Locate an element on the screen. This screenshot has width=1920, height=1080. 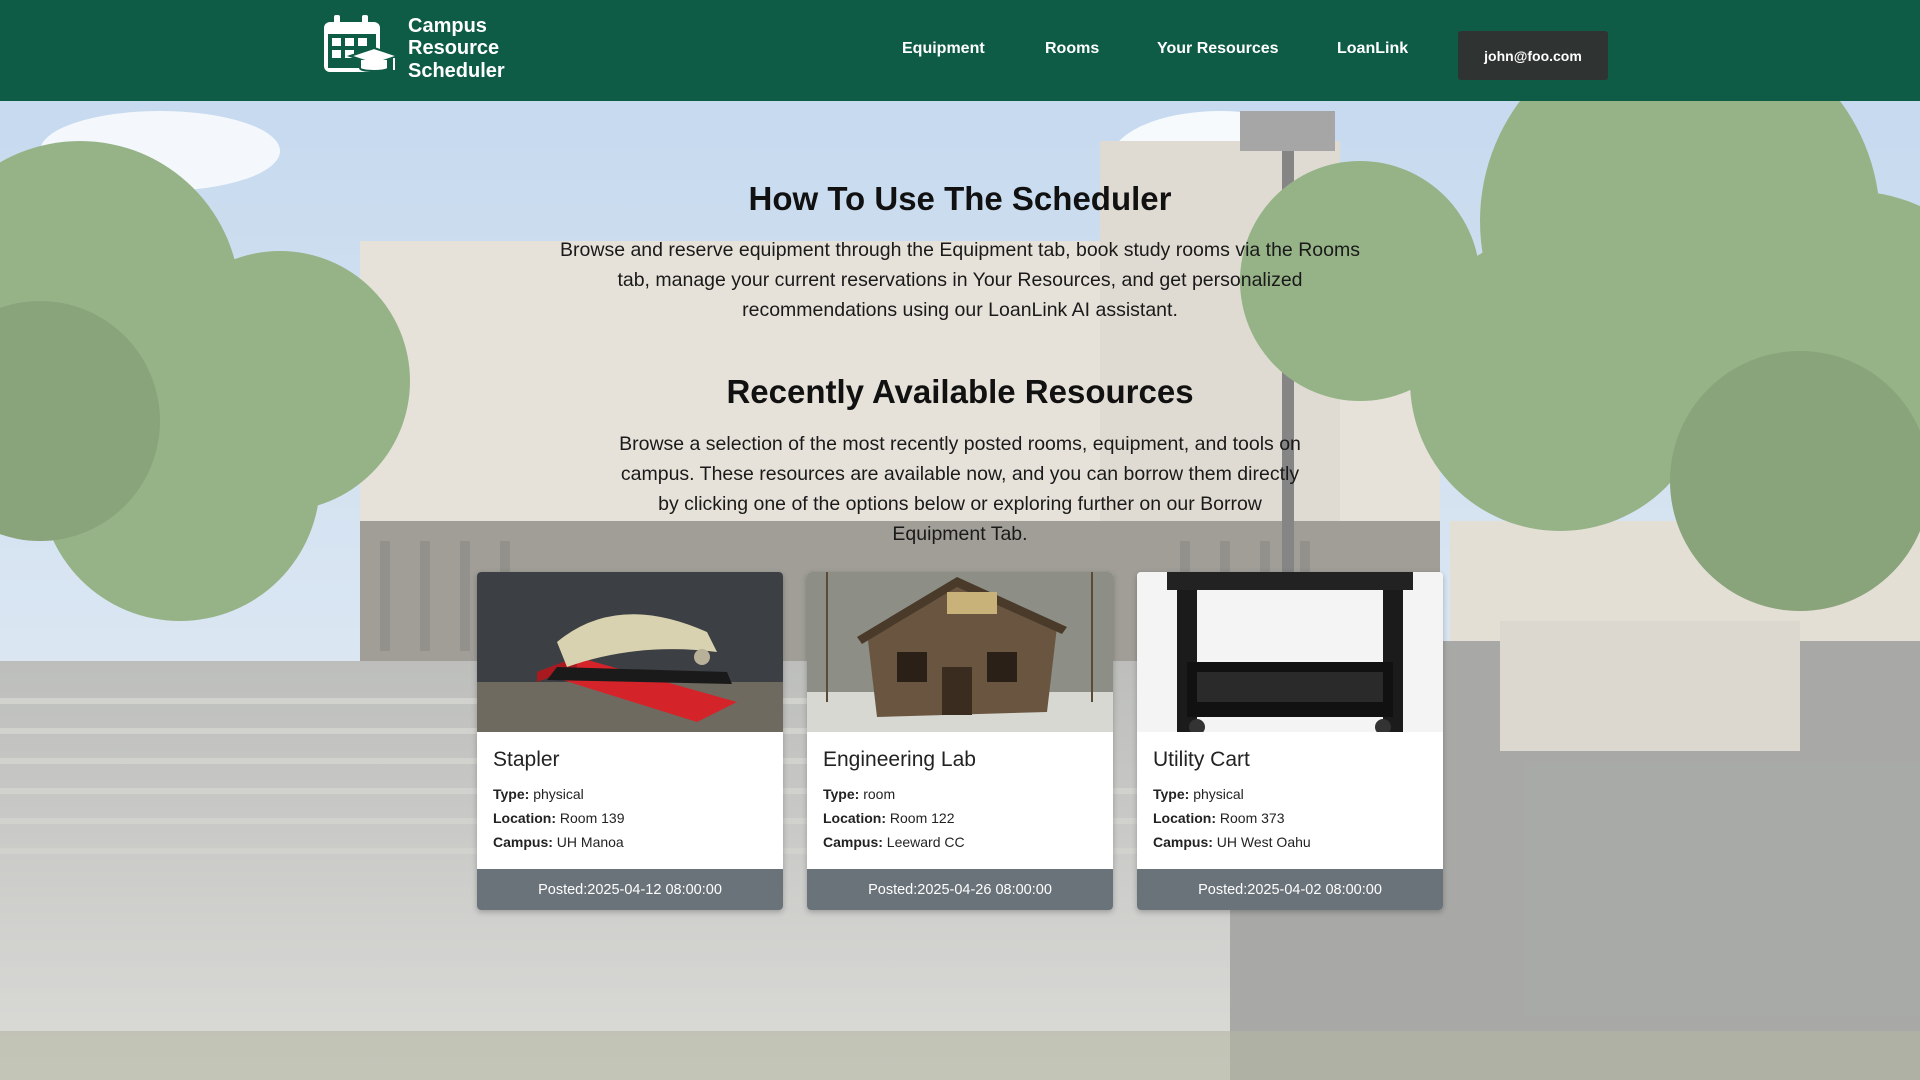
nav-equipment: Equipment is located at coordinates (943, 49).